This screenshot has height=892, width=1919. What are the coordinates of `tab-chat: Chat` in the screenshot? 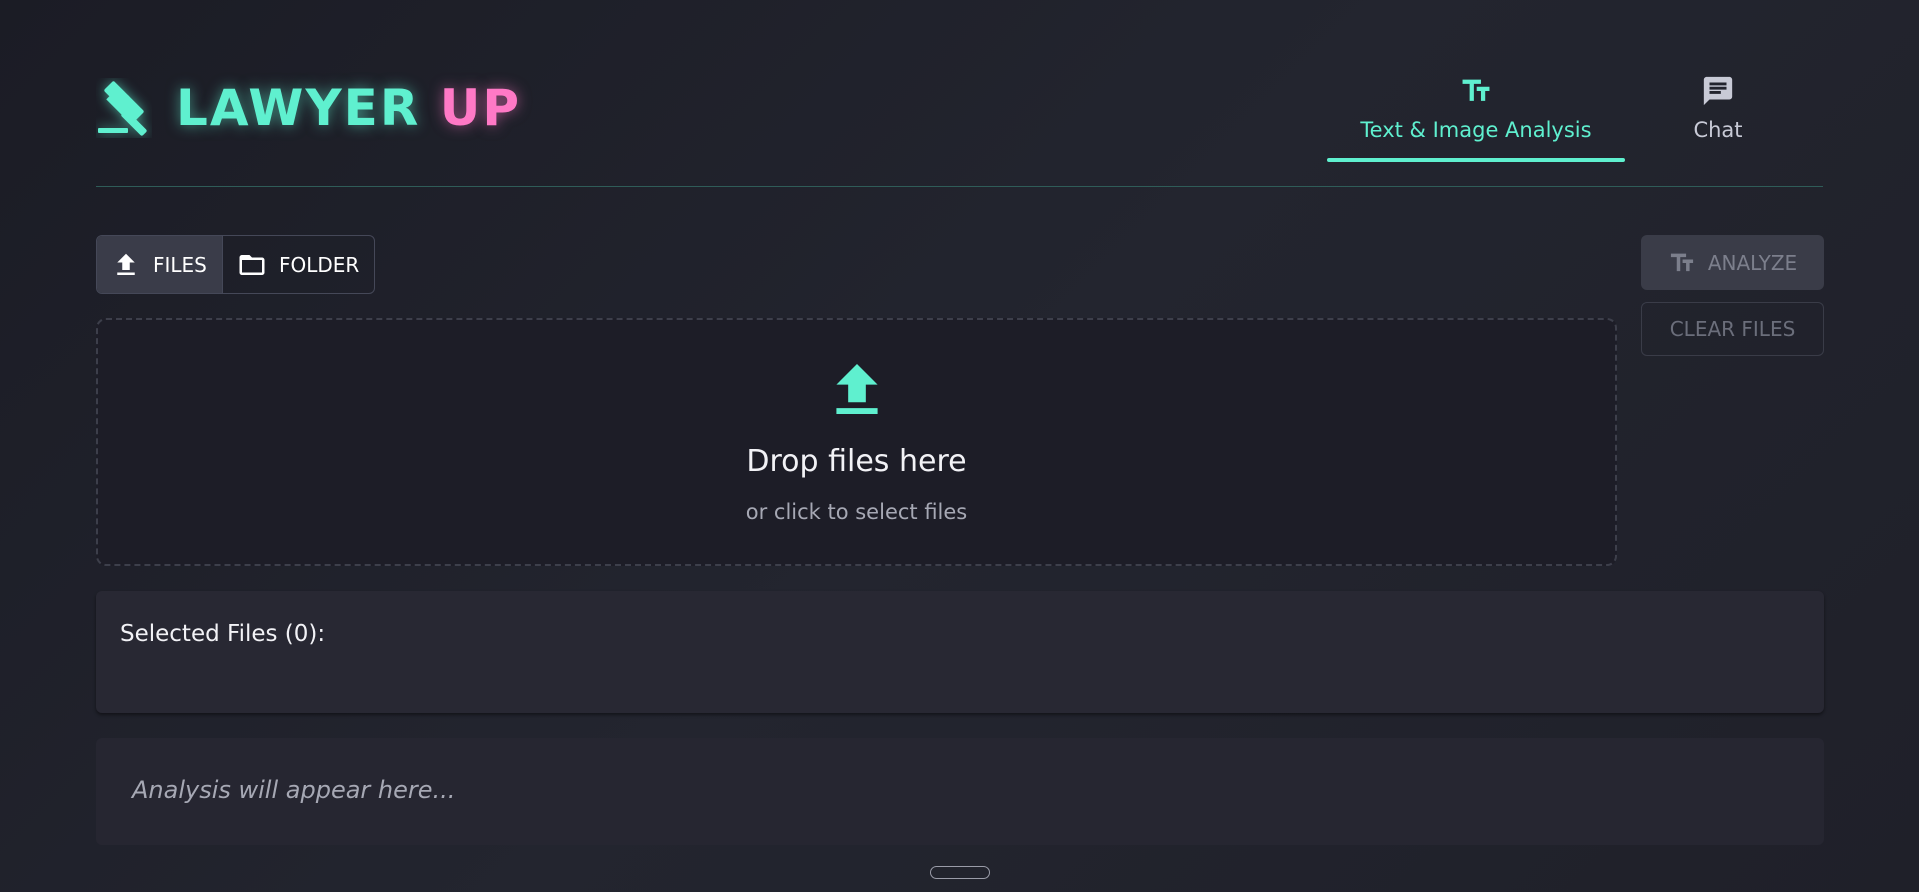 It's located at (1718, 114).